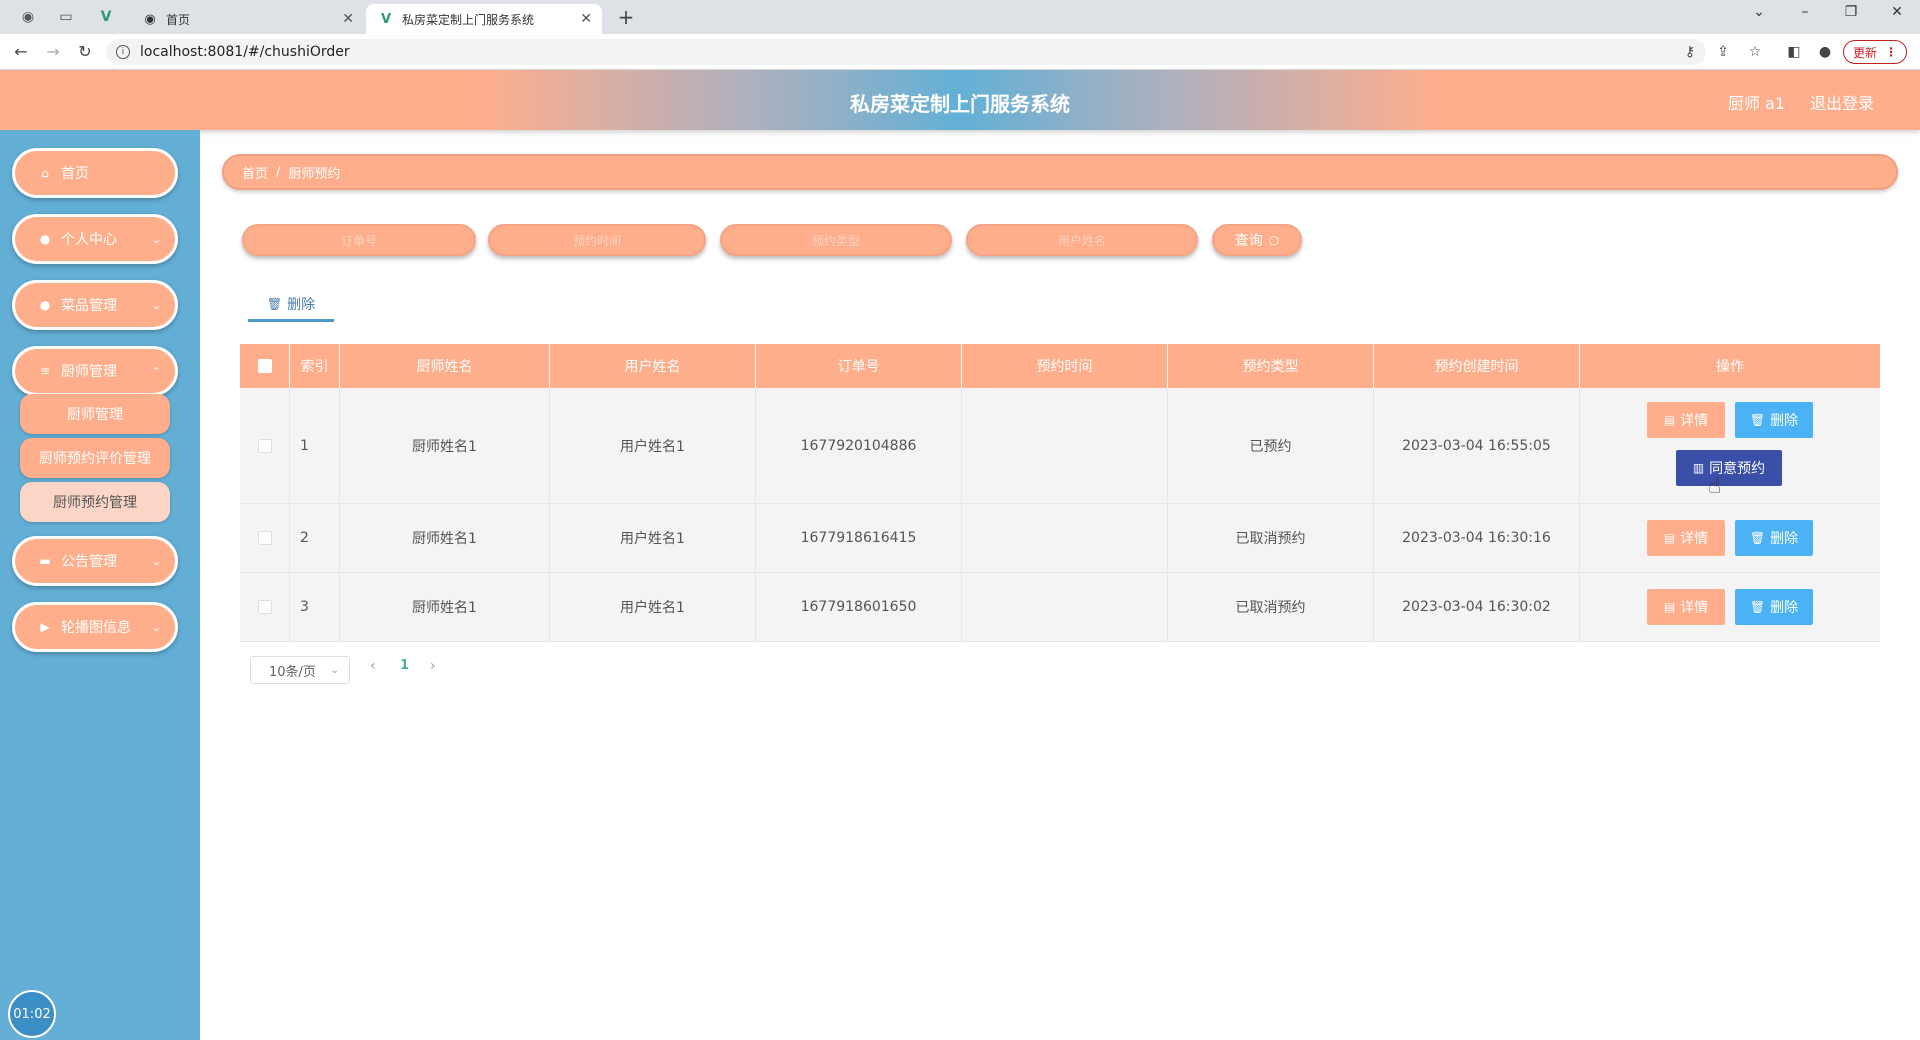  I want to click on star-icon: ☆, so click(1755, 52).